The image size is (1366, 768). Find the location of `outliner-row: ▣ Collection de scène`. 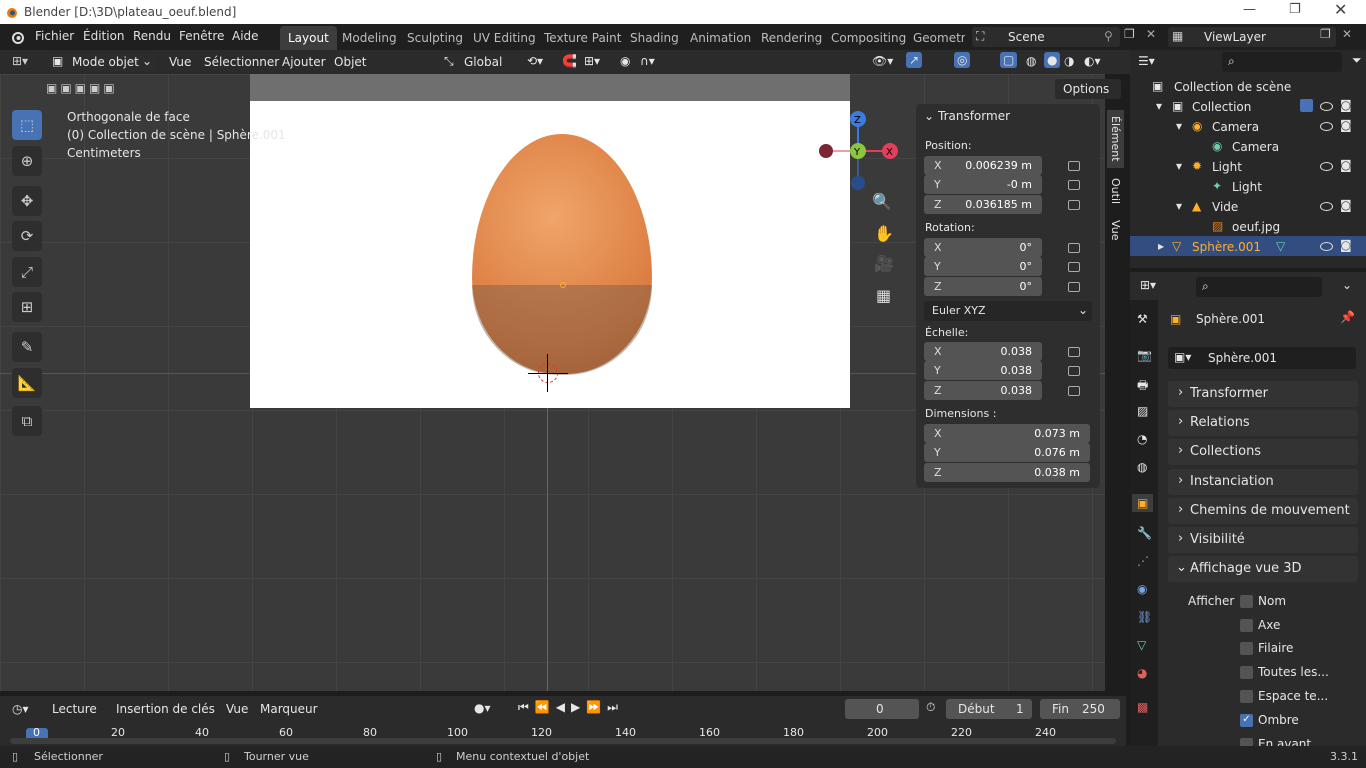

outliner-row: ▣ Collection de scène is located at coordinates (1248, 86).